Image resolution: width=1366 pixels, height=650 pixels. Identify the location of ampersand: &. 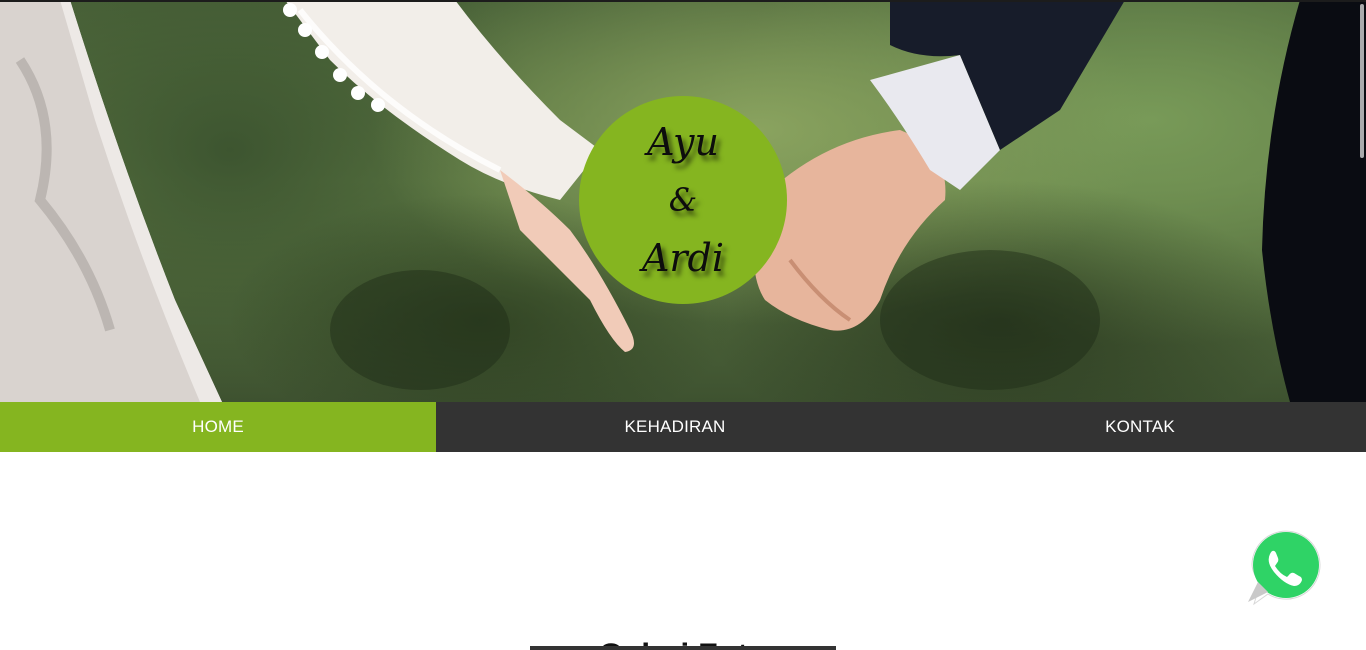
(683, 200).